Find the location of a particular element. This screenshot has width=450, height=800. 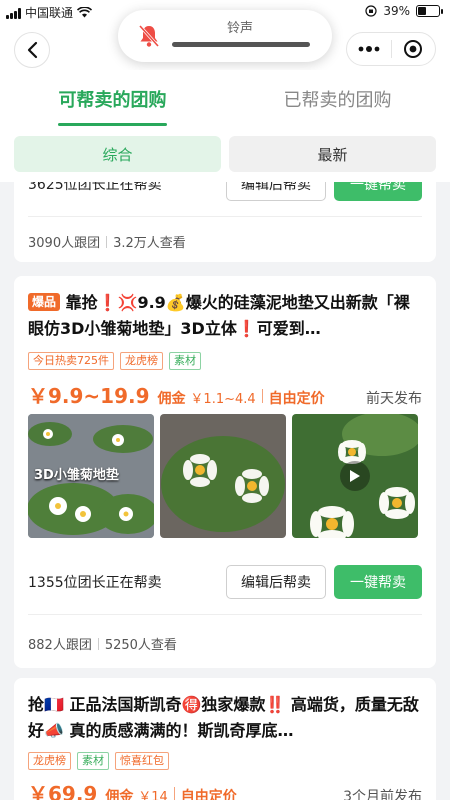

ringer-label: 铃声 is located at coordinates (239, 28).